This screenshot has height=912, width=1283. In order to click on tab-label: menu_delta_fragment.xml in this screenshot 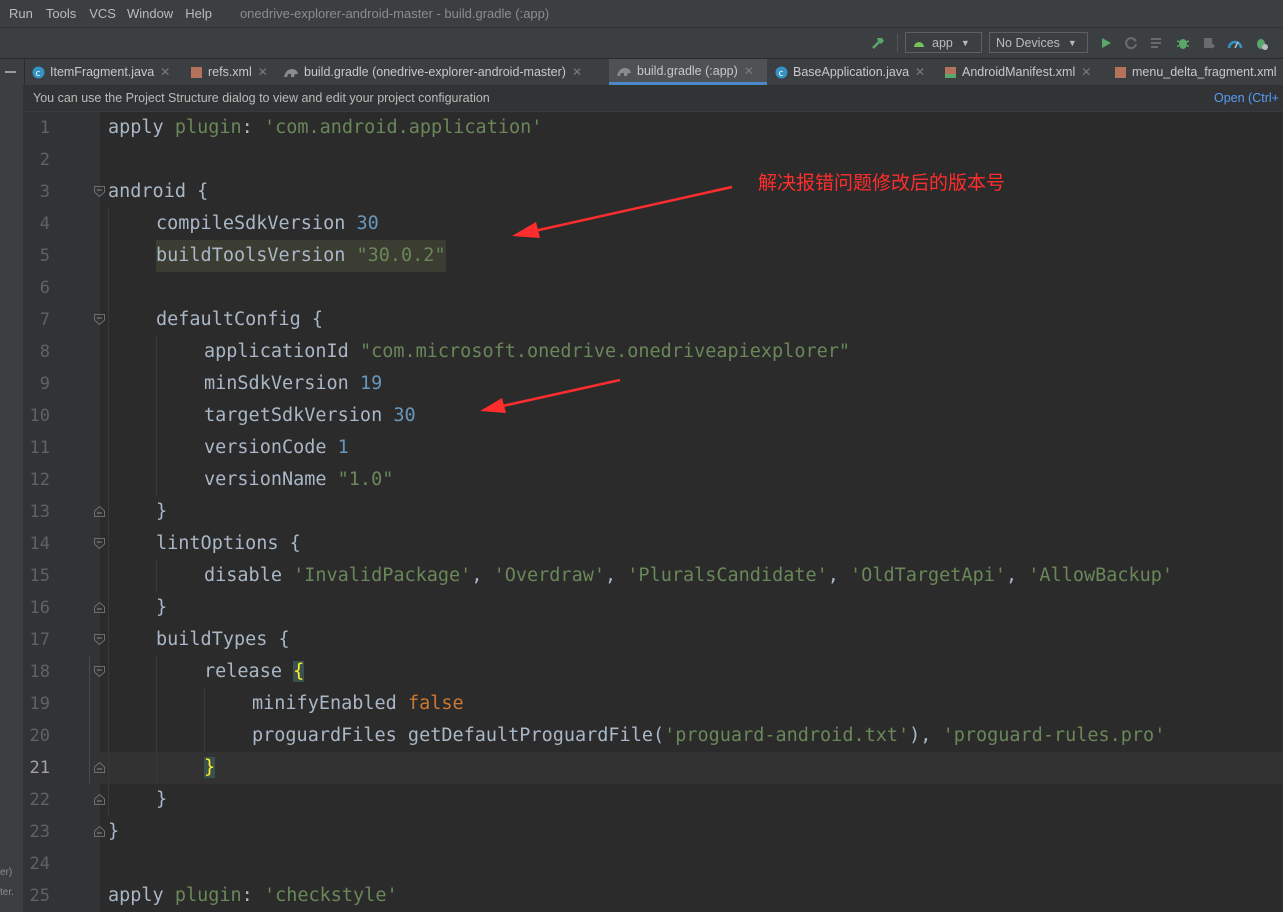, I will do `click(1204, 72)`.